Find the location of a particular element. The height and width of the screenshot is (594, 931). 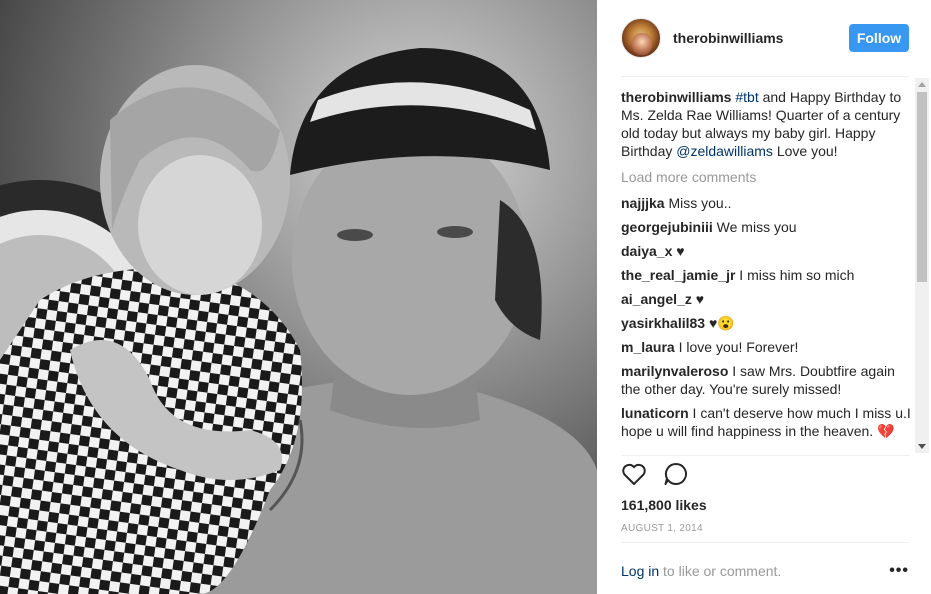

header-divider is located at coordinates (765, 76).